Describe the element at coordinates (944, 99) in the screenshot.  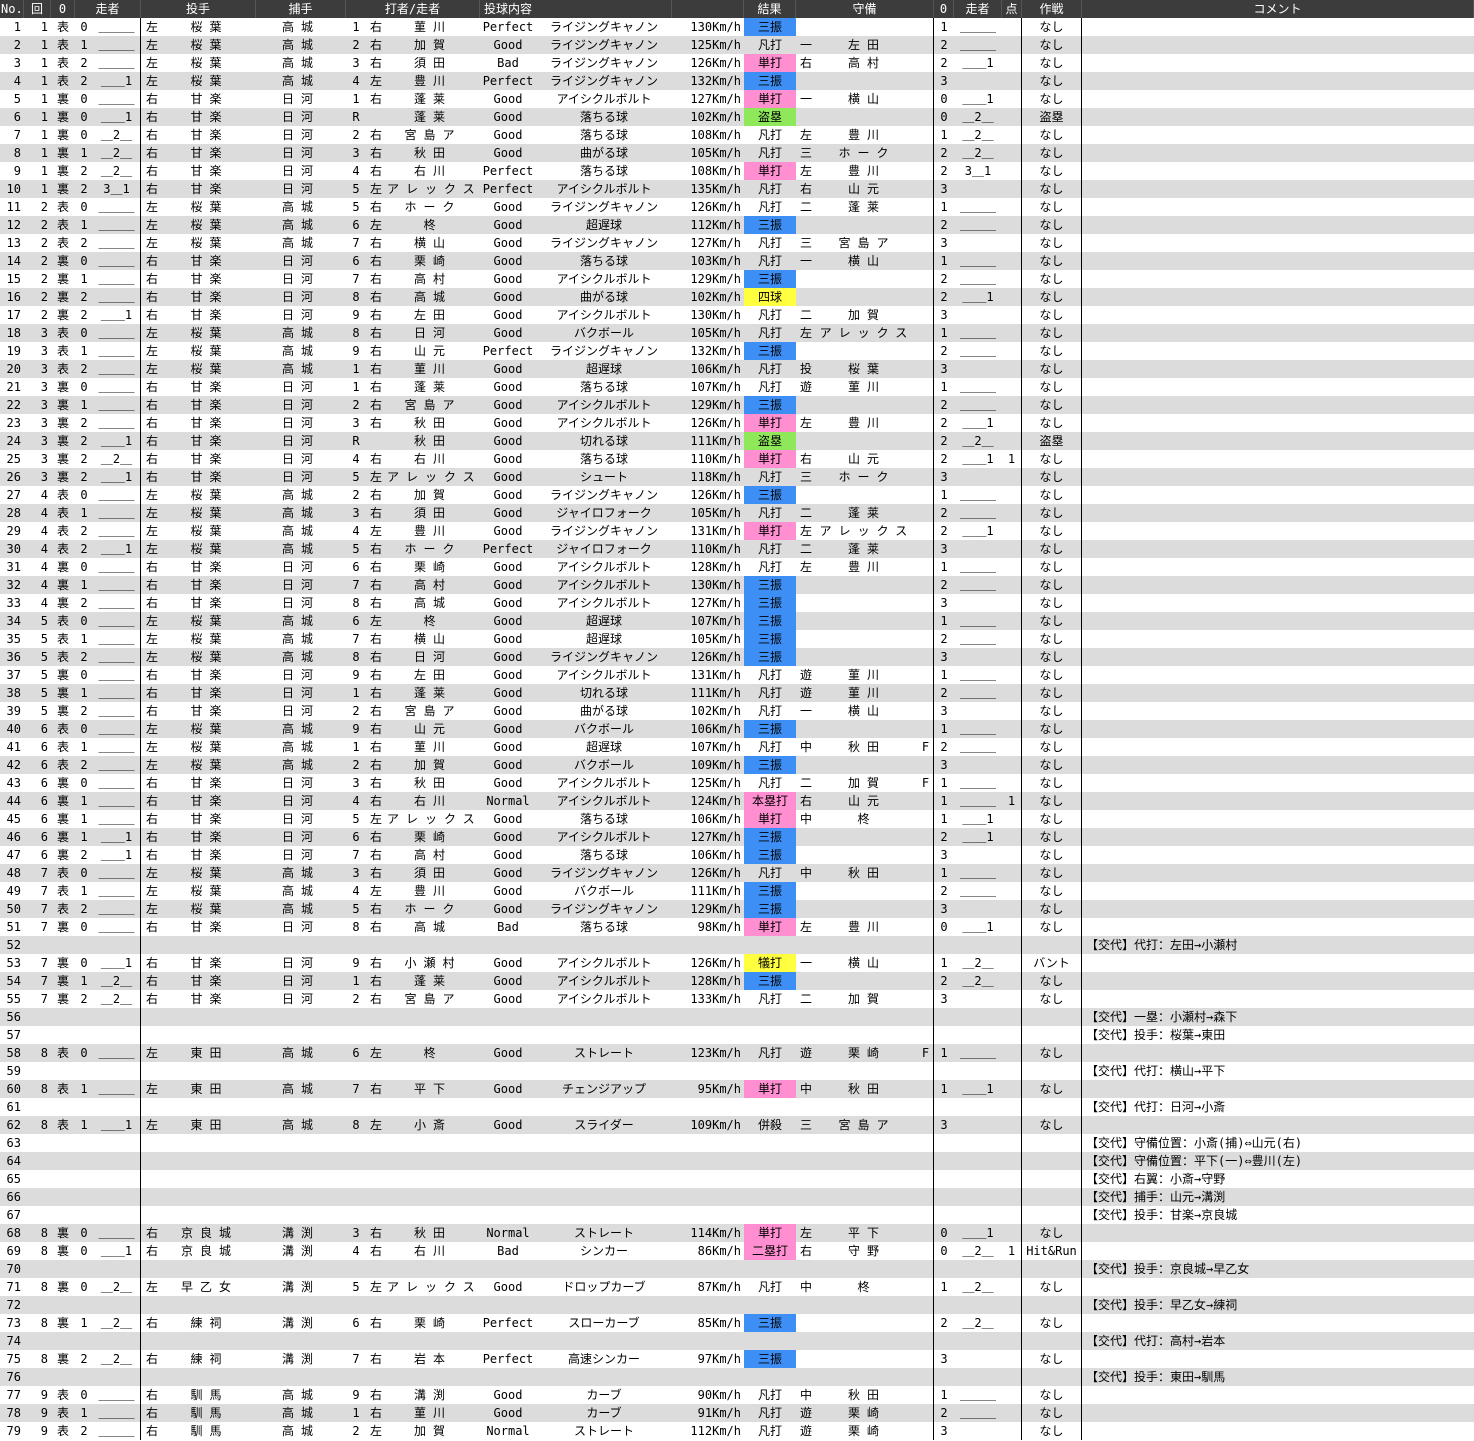
I see `cell-outs-after: 0` at that location.